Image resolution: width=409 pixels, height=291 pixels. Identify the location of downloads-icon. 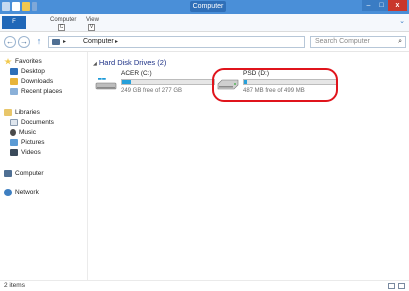
(14, 81).